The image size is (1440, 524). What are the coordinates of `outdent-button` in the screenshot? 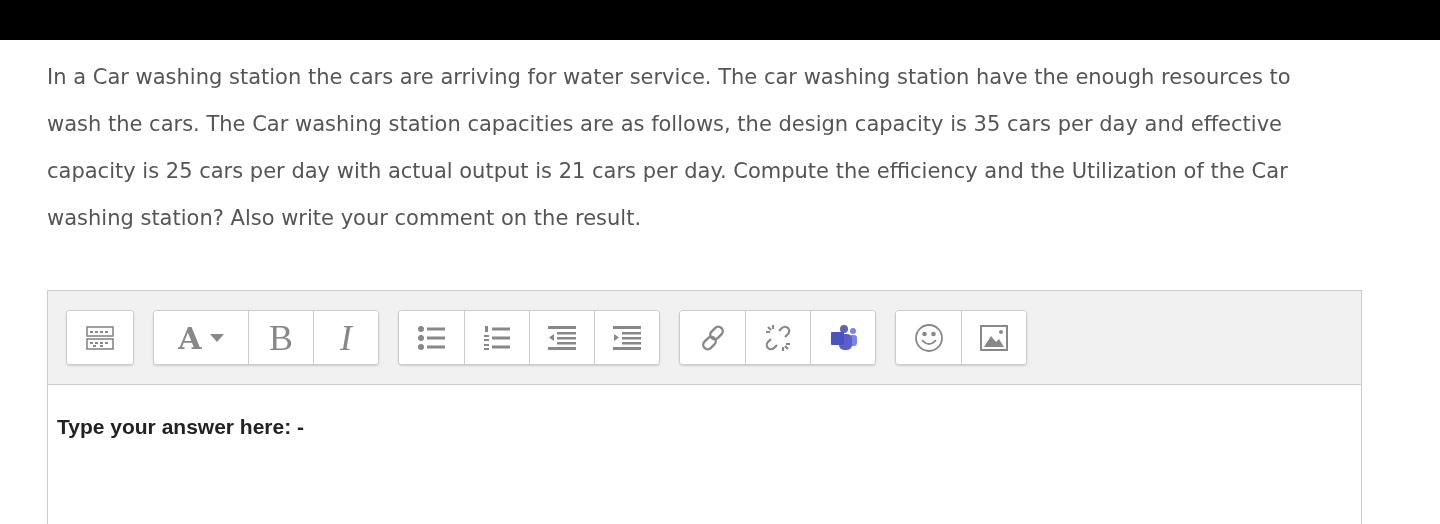 It's located at (561, 337).